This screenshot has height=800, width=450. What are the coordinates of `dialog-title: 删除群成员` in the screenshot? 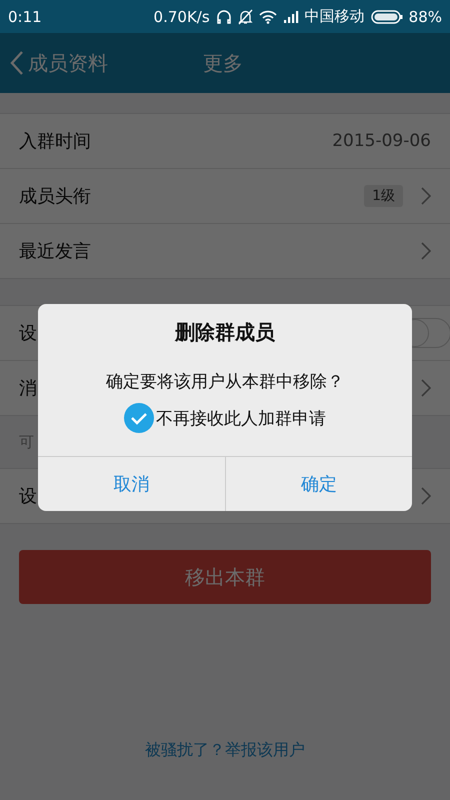 It's located at (225, 332).